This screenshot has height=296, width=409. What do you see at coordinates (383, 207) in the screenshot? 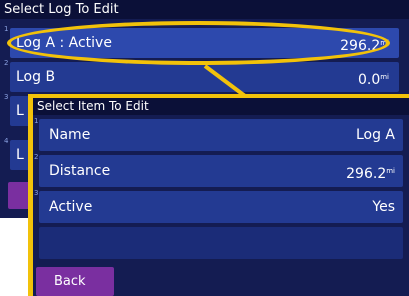
I see `item-value: Yes` at bounding box center [383, 207].